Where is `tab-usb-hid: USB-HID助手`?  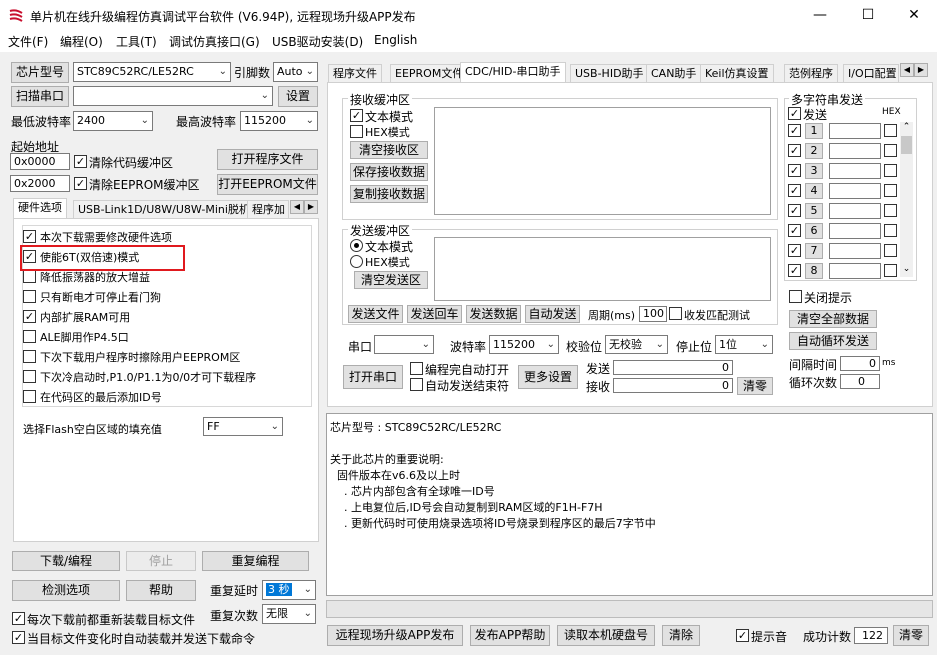
tab-usb-hid: USB-HID助手 is located at coordinates (609, 73).